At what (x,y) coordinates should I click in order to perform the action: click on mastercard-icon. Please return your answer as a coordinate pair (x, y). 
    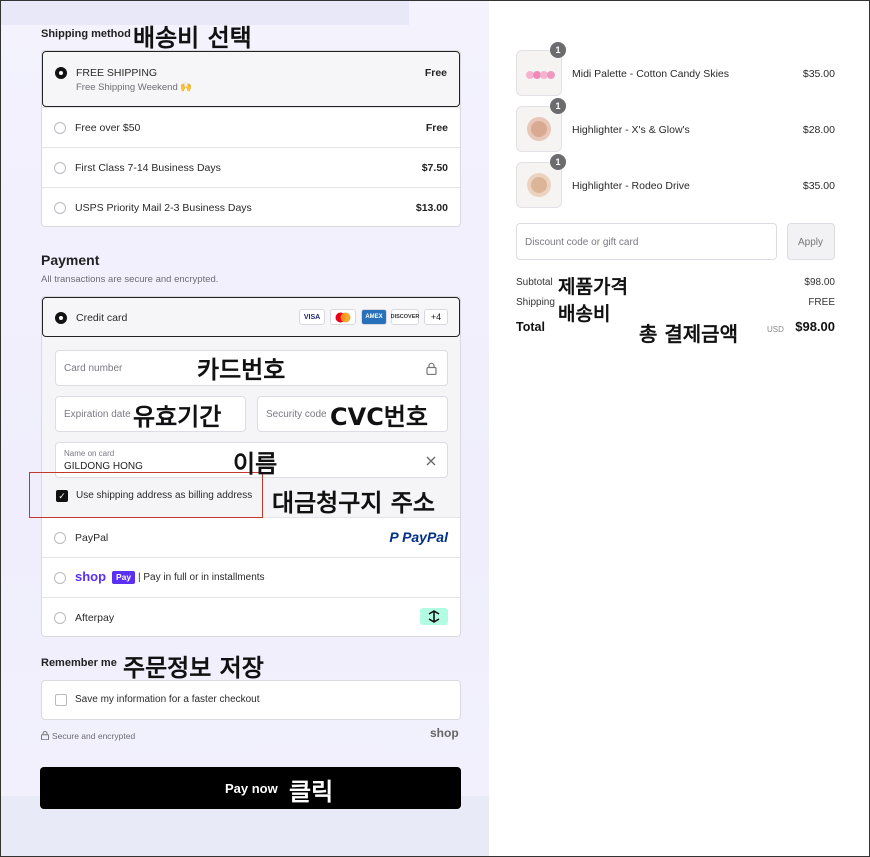
    Looking at the image, I should click on (343, 317).